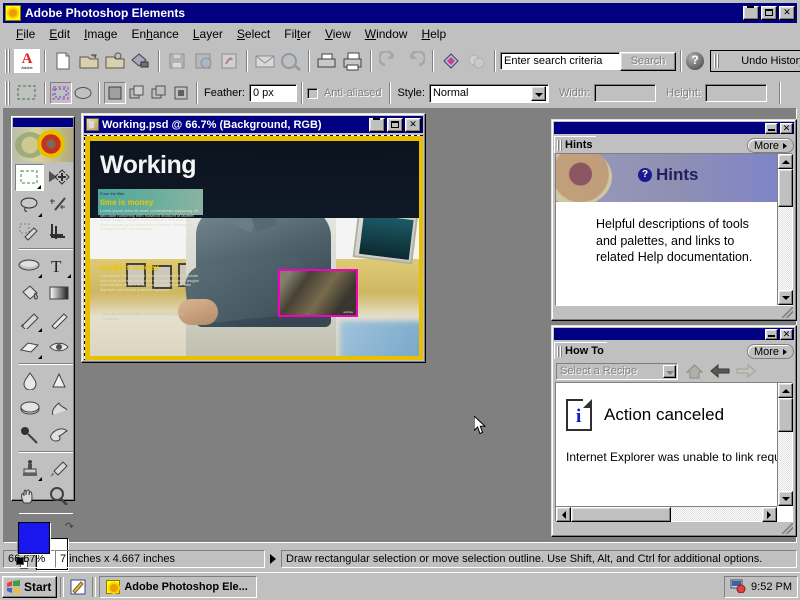 The width and height of the screenshot is (800, 600). What do you see at coordinates (625, 93) in the screenshot?
I see `width-input` at bounding box center [625, 93].